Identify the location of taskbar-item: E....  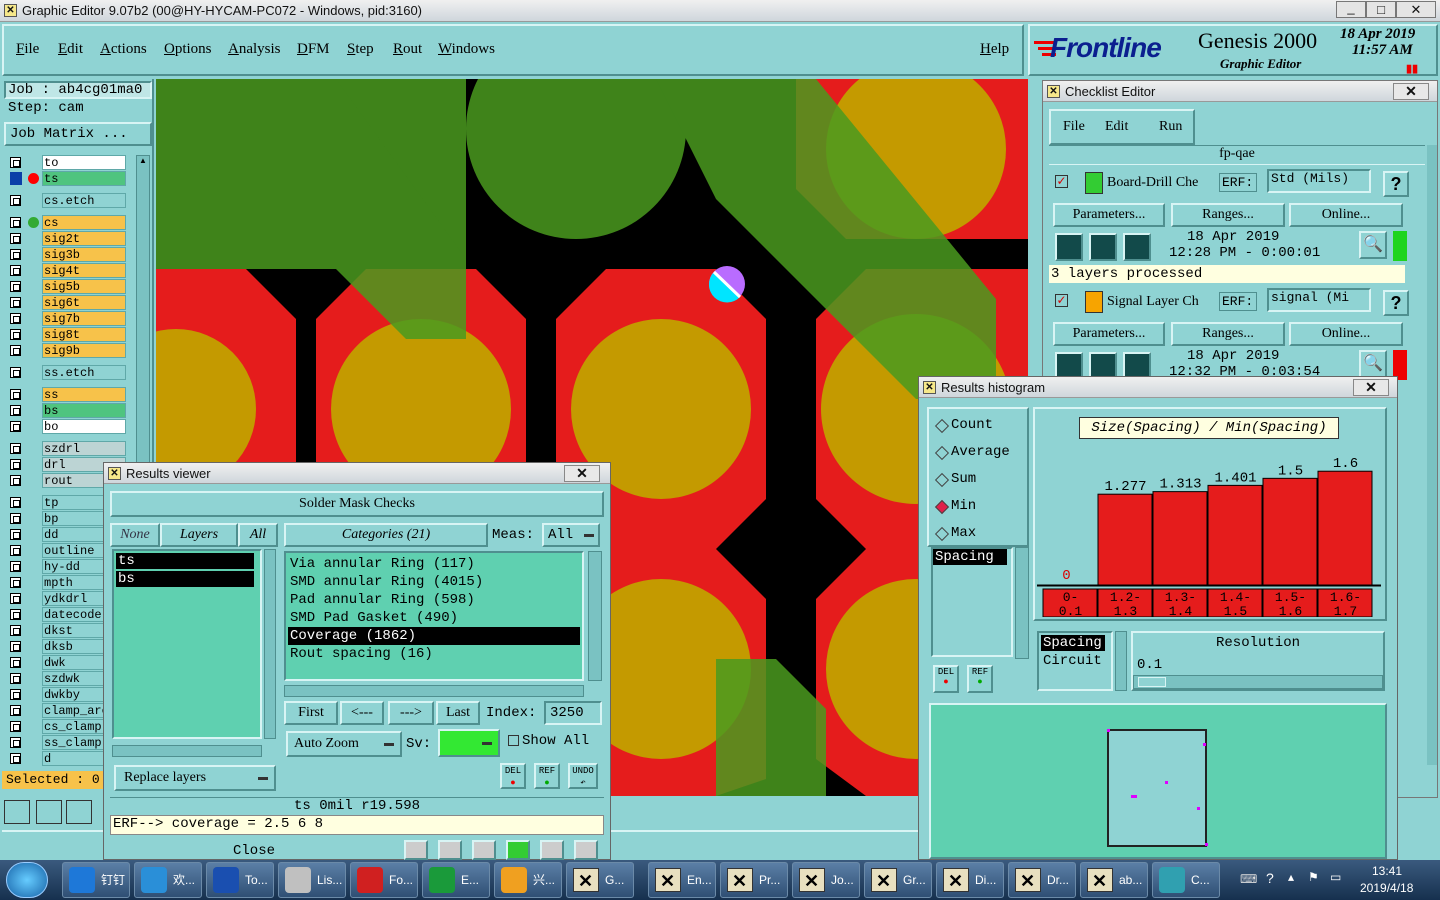
(456, 880).